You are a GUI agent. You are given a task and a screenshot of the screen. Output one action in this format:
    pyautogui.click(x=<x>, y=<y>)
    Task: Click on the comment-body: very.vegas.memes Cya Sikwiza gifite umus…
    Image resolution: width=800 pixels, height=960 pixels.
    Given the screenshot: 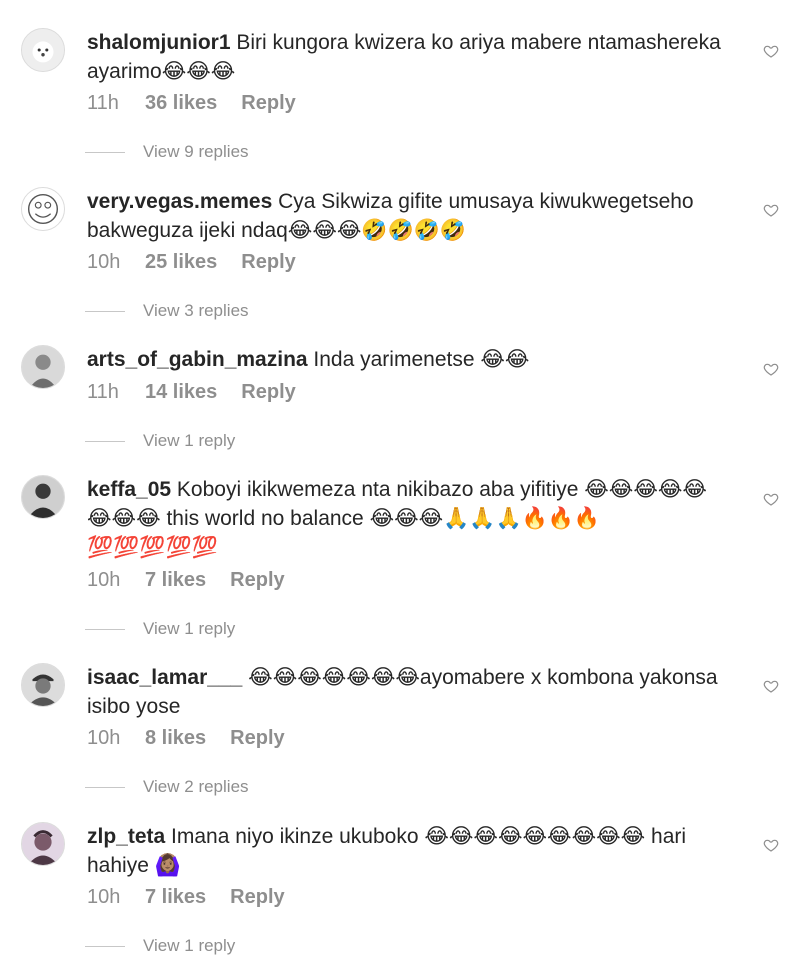 What is the action you would take?
    pyautogui.click(x=407, y=216)
    